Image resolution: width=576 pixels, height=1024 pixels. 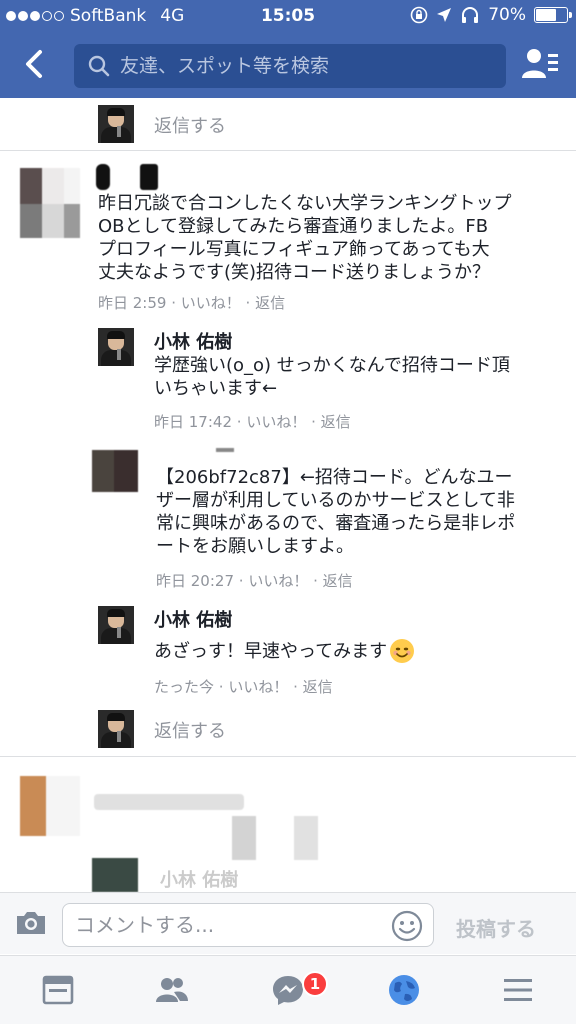 What do you see at coordinates (507, 15) in the screenshot?
I see `battery-percent: 70%` at bounding box center [507, 15].